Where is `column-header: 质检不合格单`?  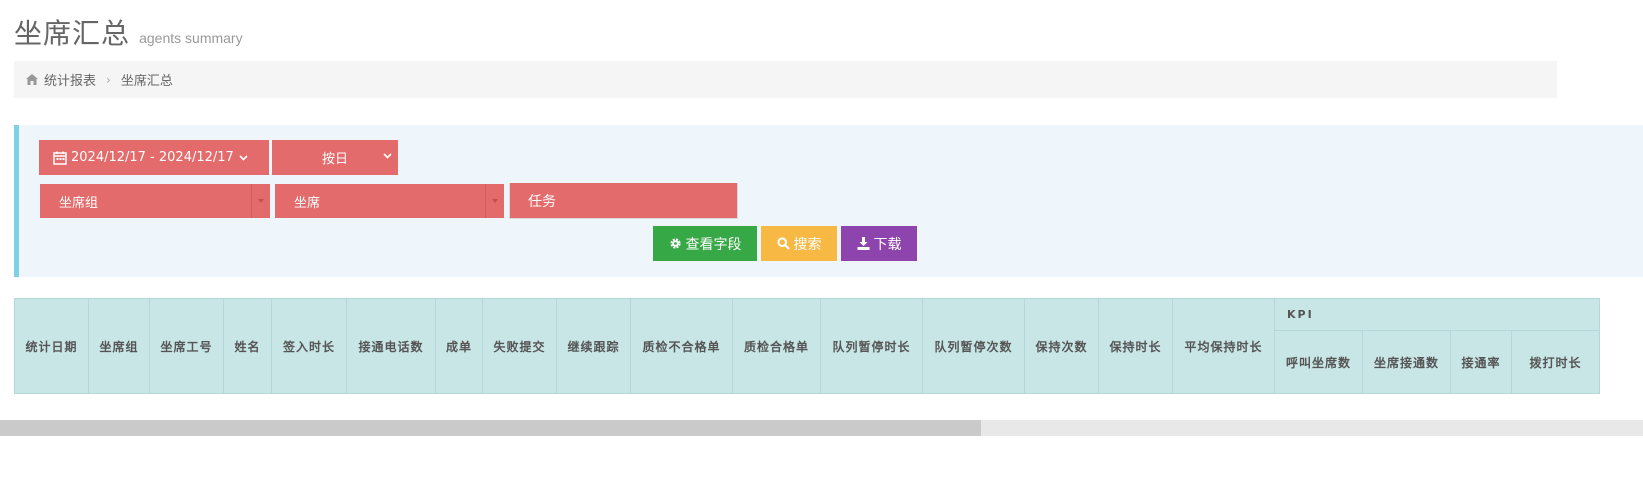
column-header: 质检不合格单 is located at coordinates (681, 346).